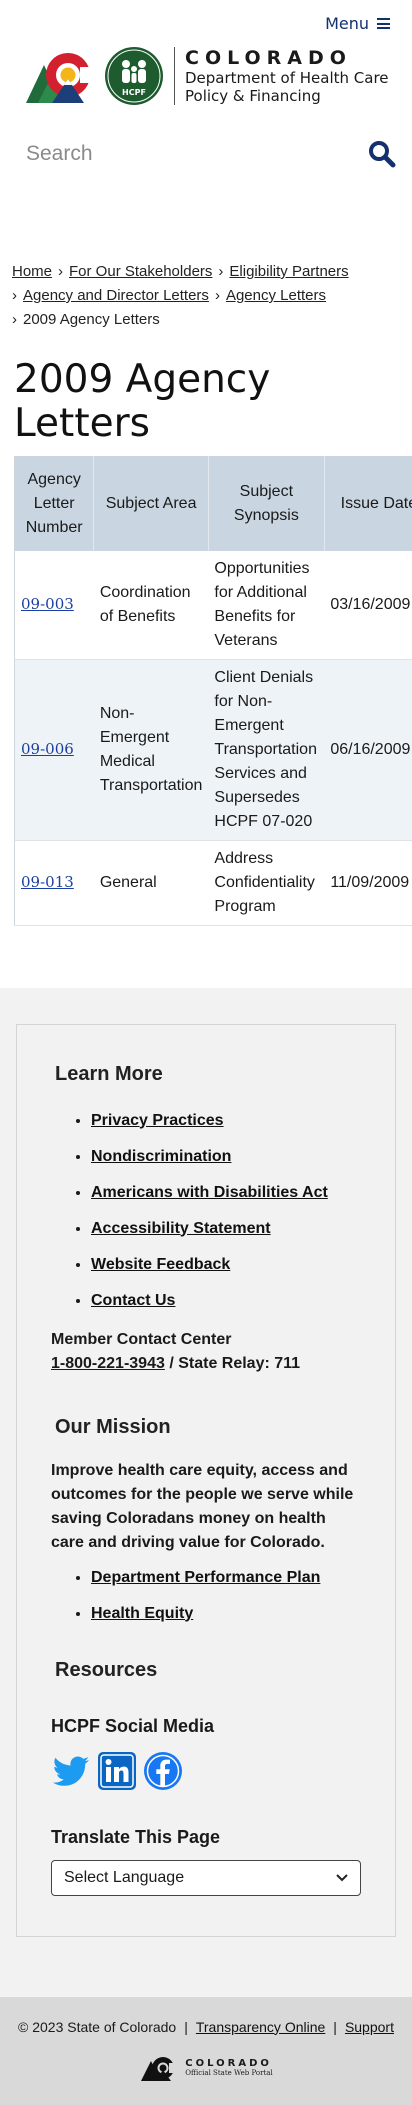 The height and width of the screenshot is (2105, 412). Describe the element at coordinates (134, 76) in the screenshot. I see `hcpf-badge-logo-icon: HCPF` at that location.